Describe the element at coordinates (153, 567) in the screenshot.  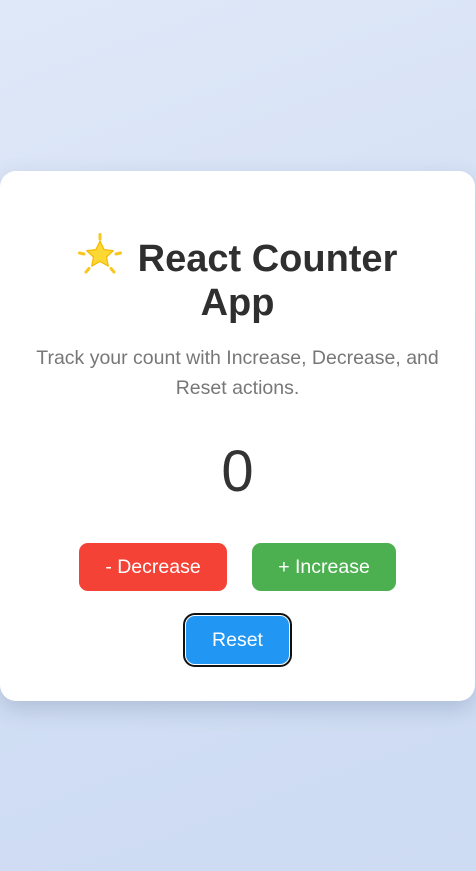
I see `decrease-button: - Decrease` at that location.